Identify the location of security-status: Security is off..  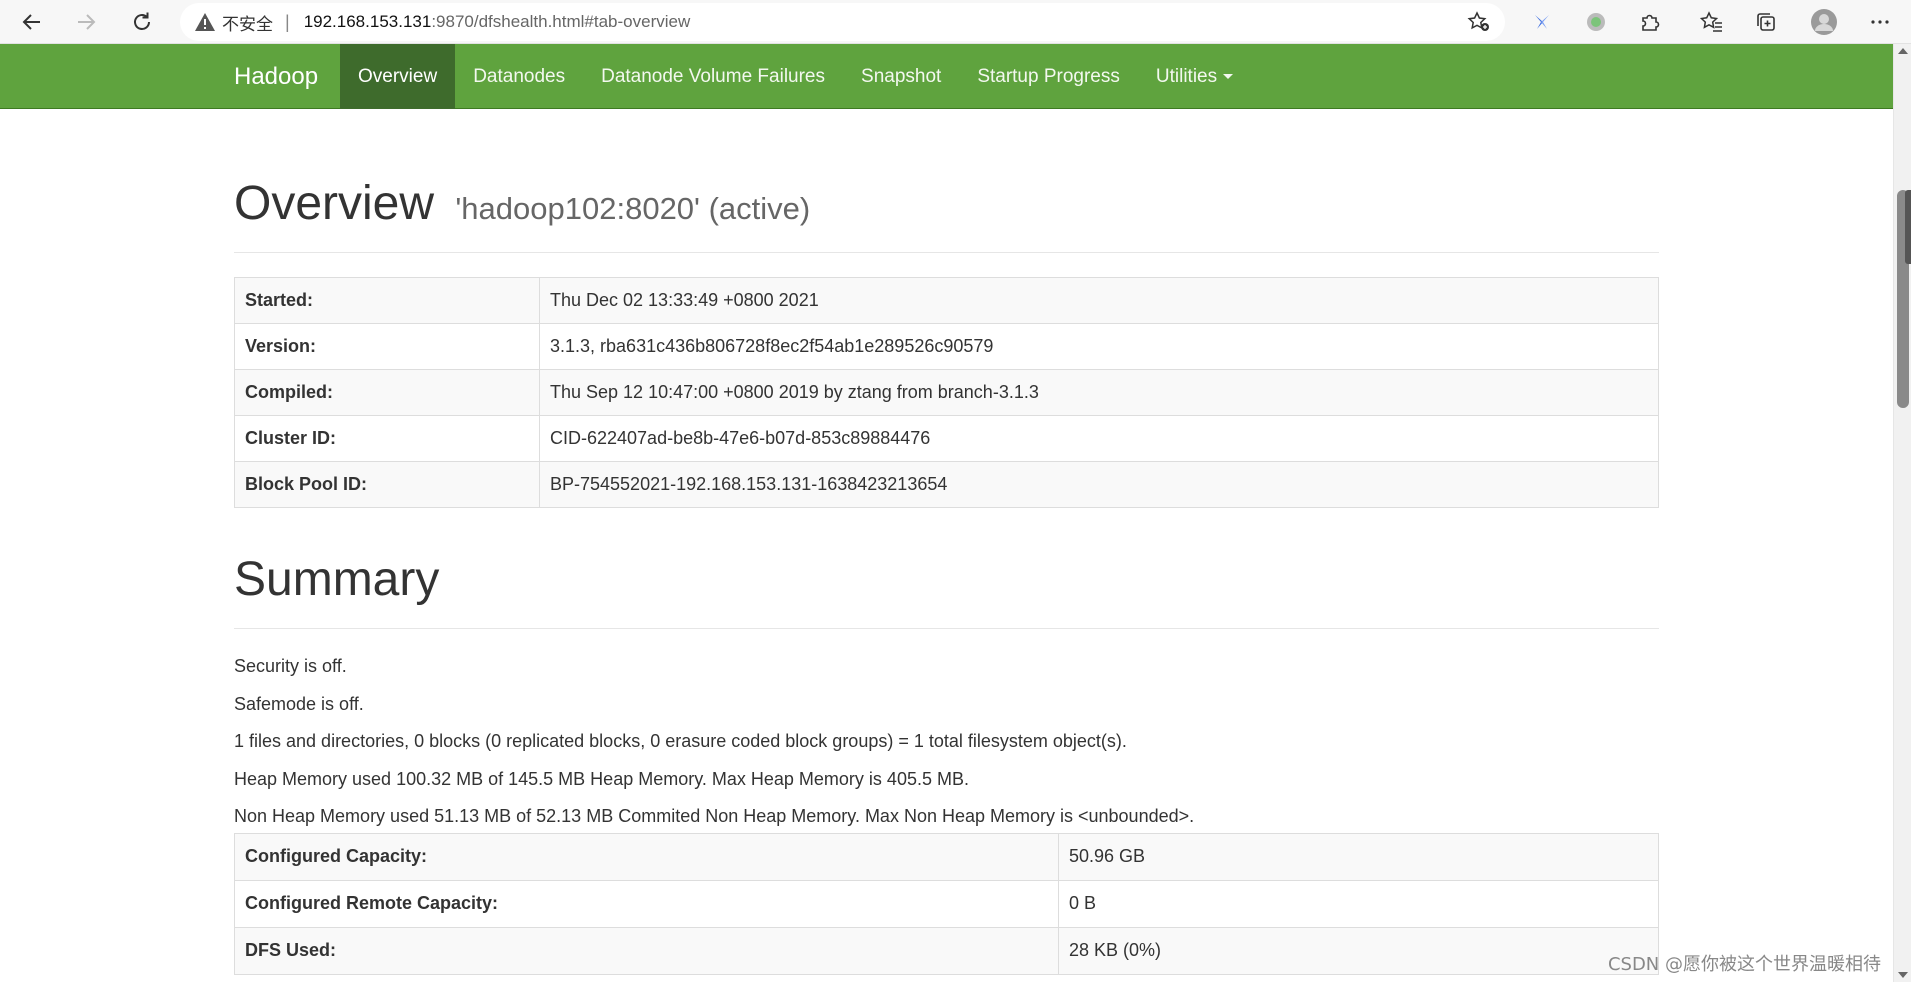
(290, 666).